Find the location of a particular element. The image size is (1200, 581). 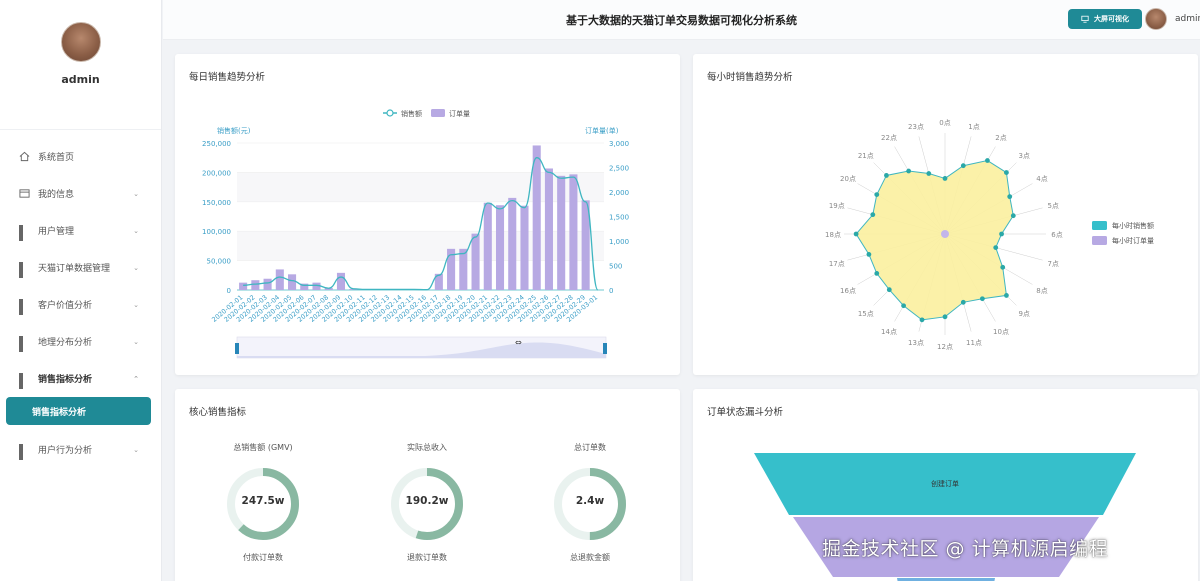

radar-indicator-label: 19点 is located at coordinates (837, 206).